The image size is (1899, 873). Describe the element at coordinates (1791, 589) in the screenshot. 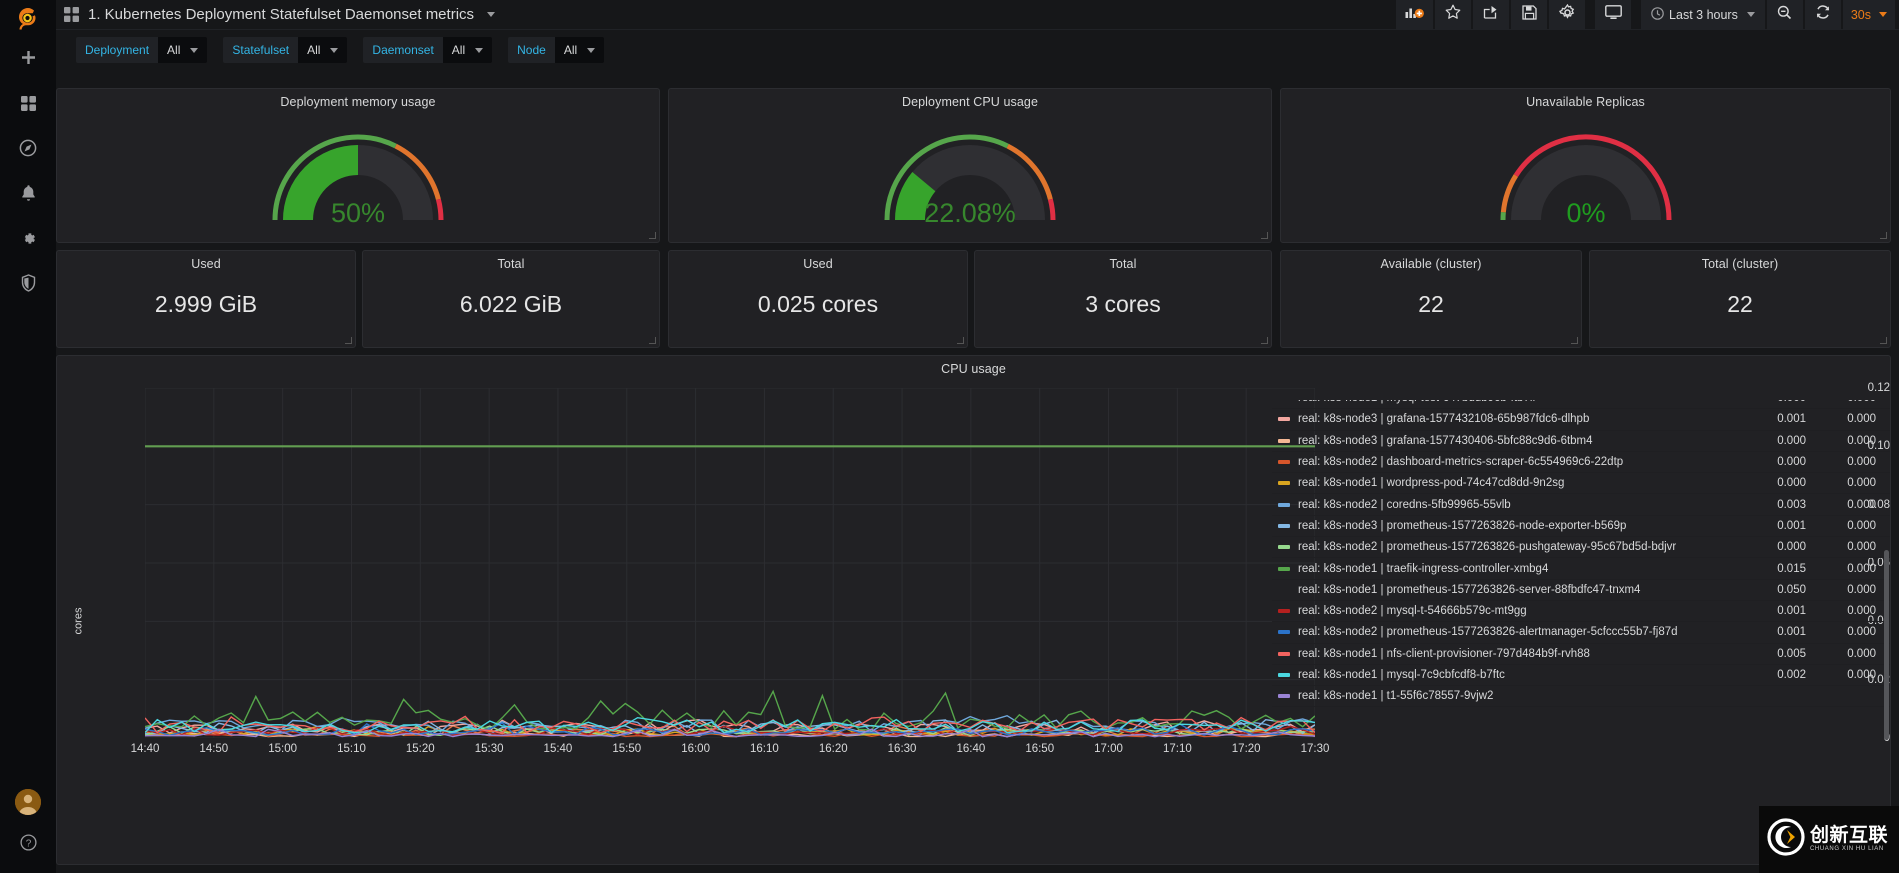

I see `legend-value-current: 0.050` at that location.